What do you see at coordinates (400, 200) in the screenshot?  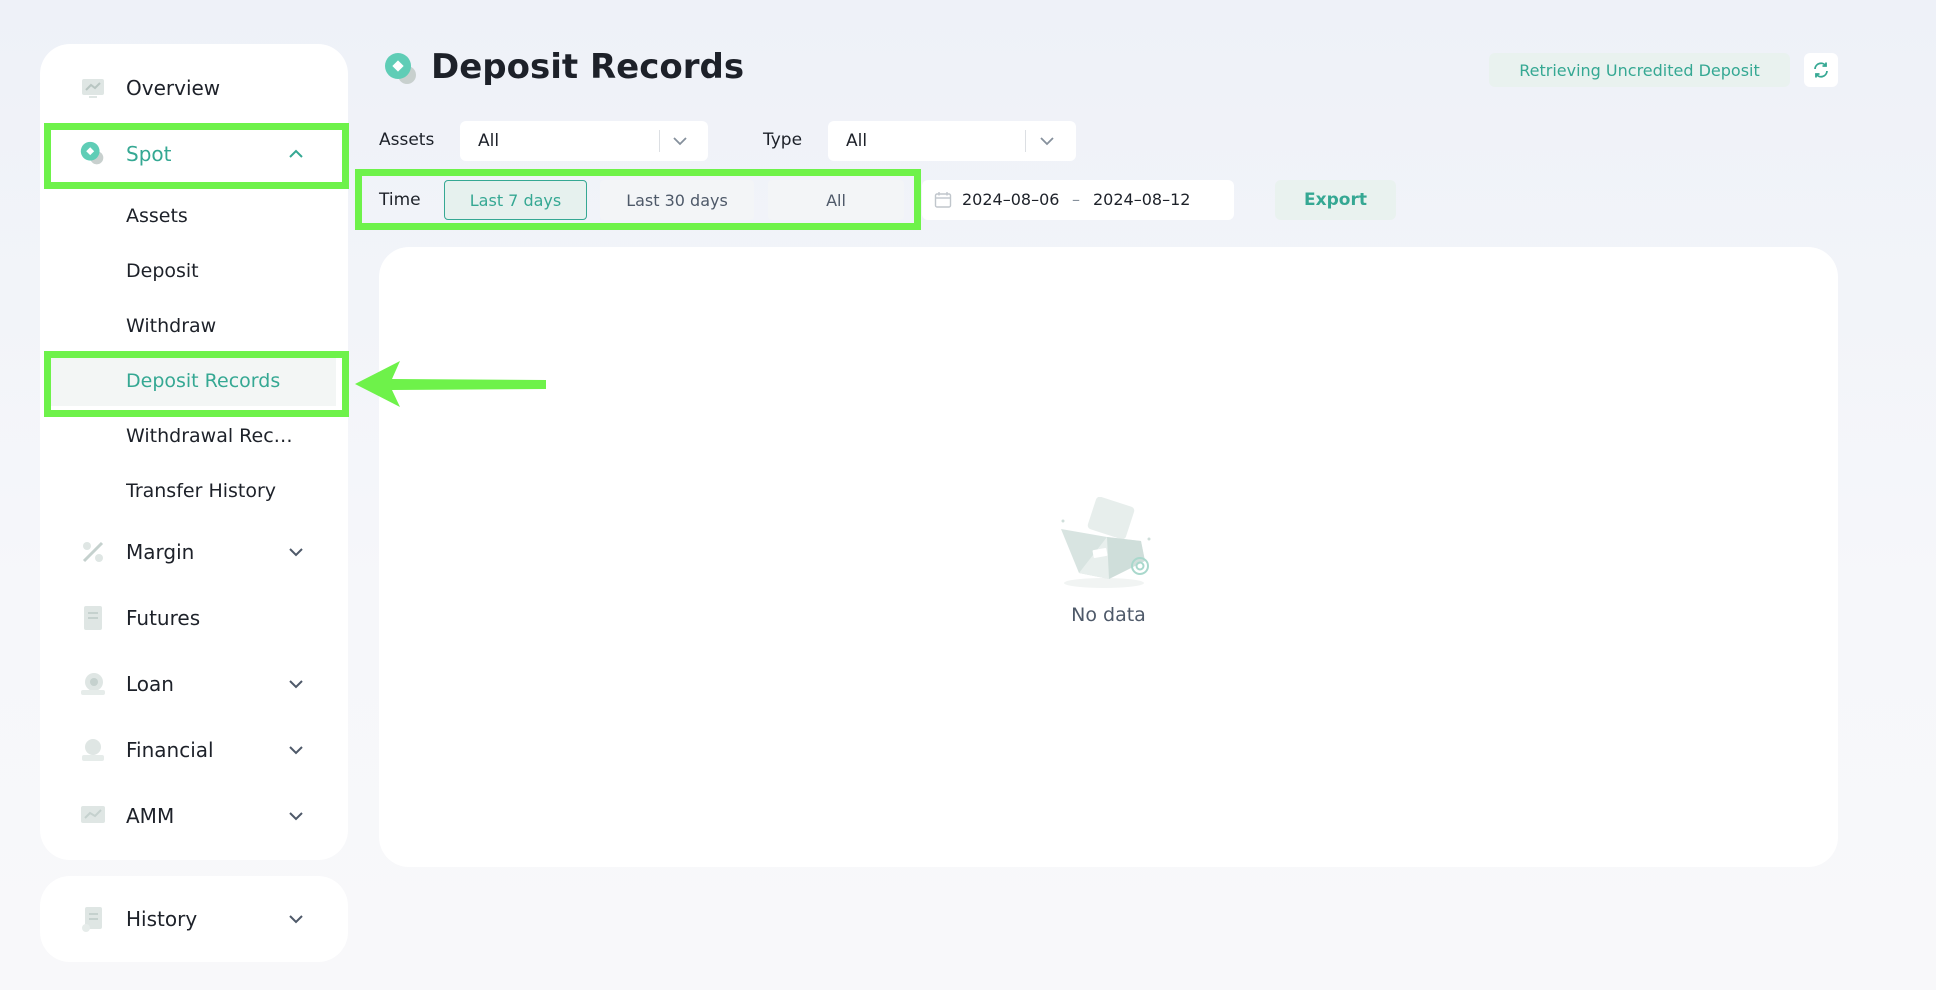 I see `time-filter-label: Time` at bounding box center [400, 200].